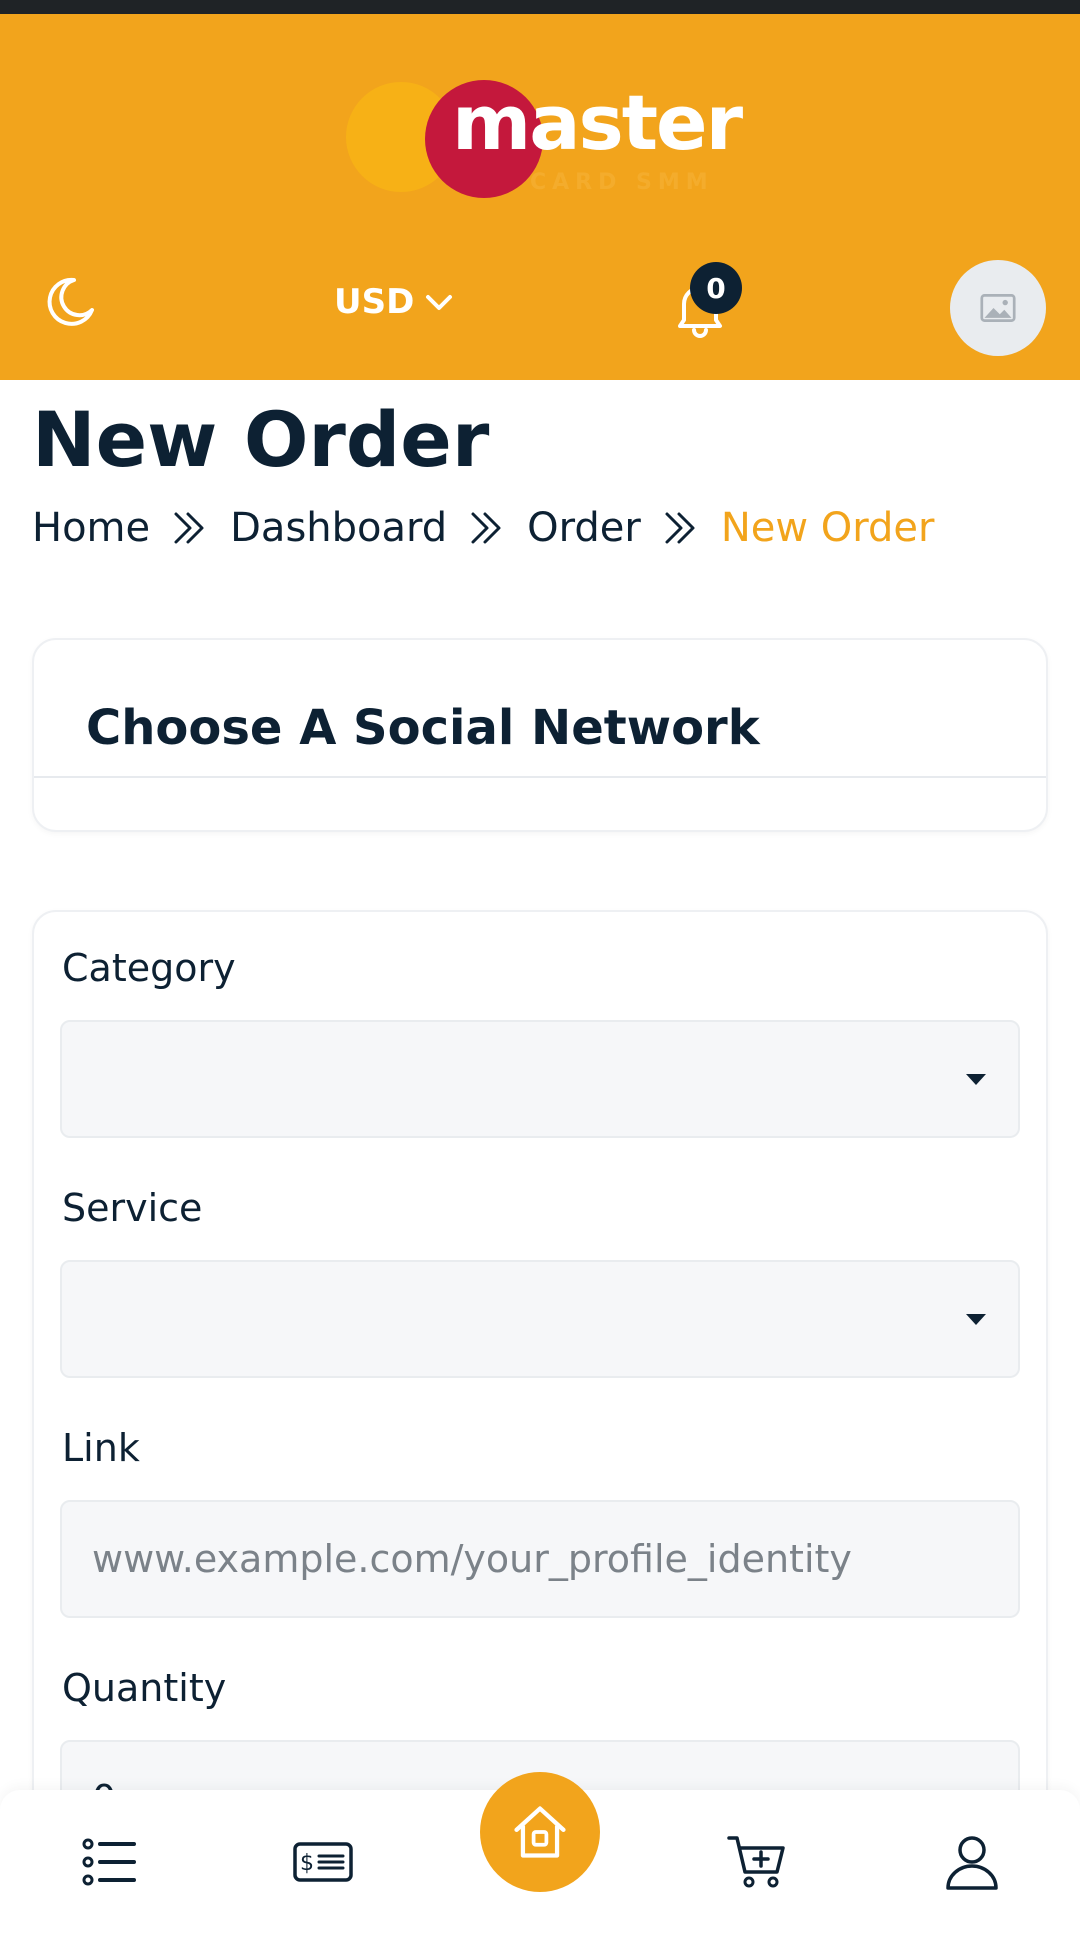  I want to click on social-network-card: Choose A Social Network, so click(540, 735).